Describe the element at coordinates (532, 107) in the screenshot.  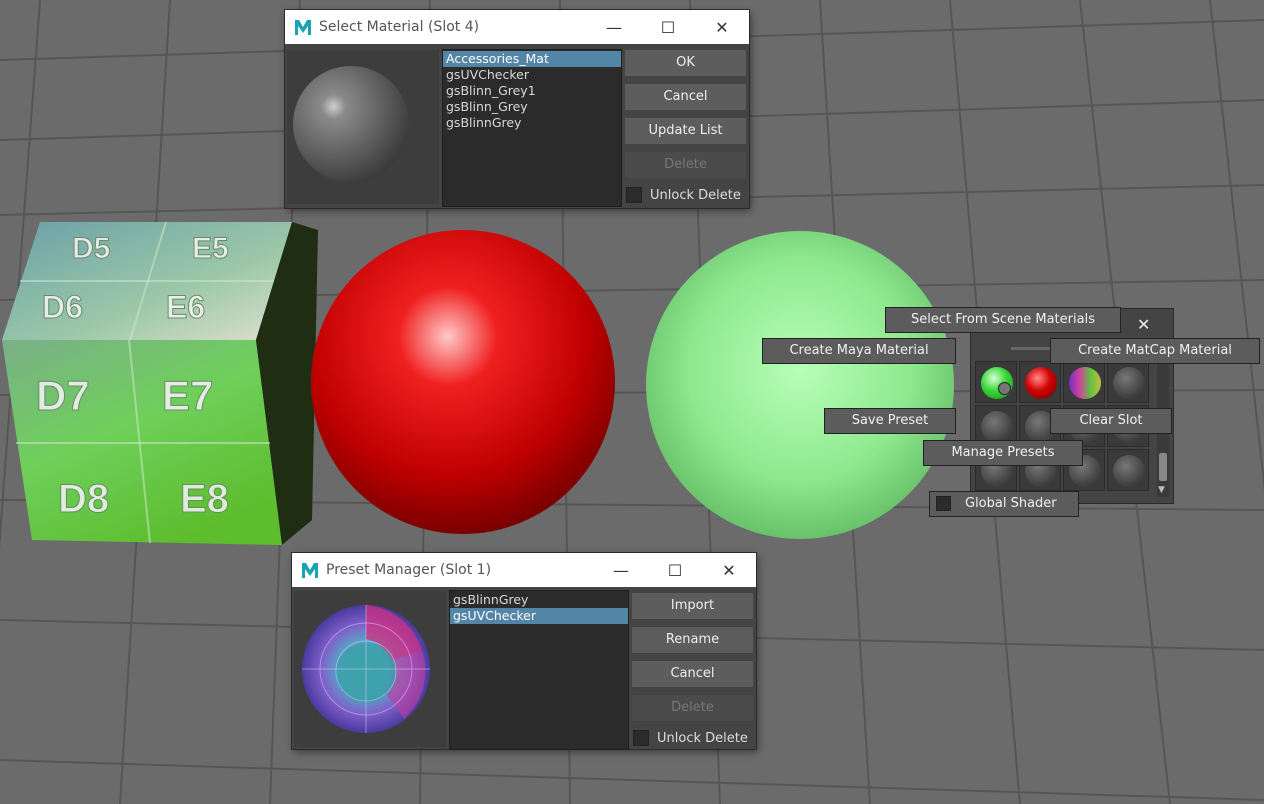
I see `list-item: gsBlinn_Grey` at that location.